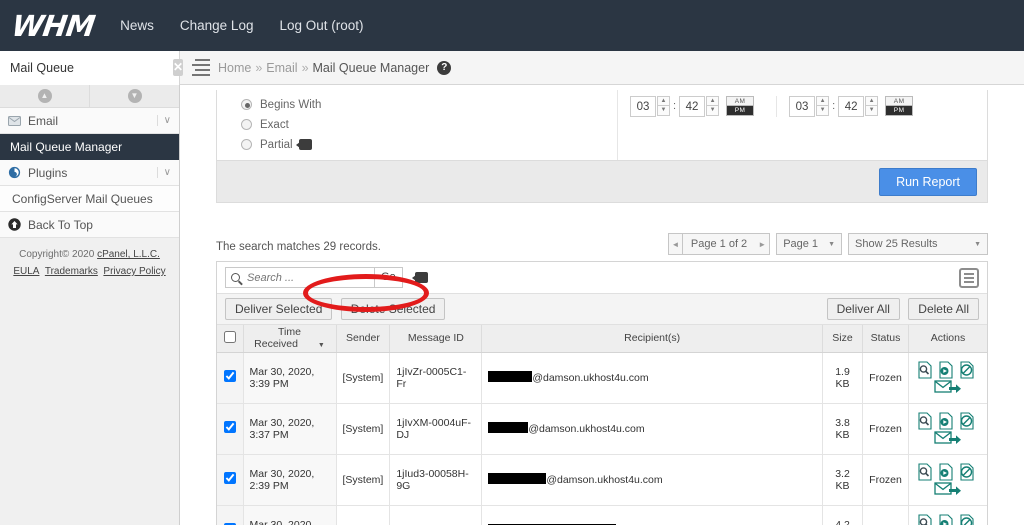 Image resolution: width=1024 pixels, height=525 pixels. I want to click on radio-partial: Partial, so click(429, 144).